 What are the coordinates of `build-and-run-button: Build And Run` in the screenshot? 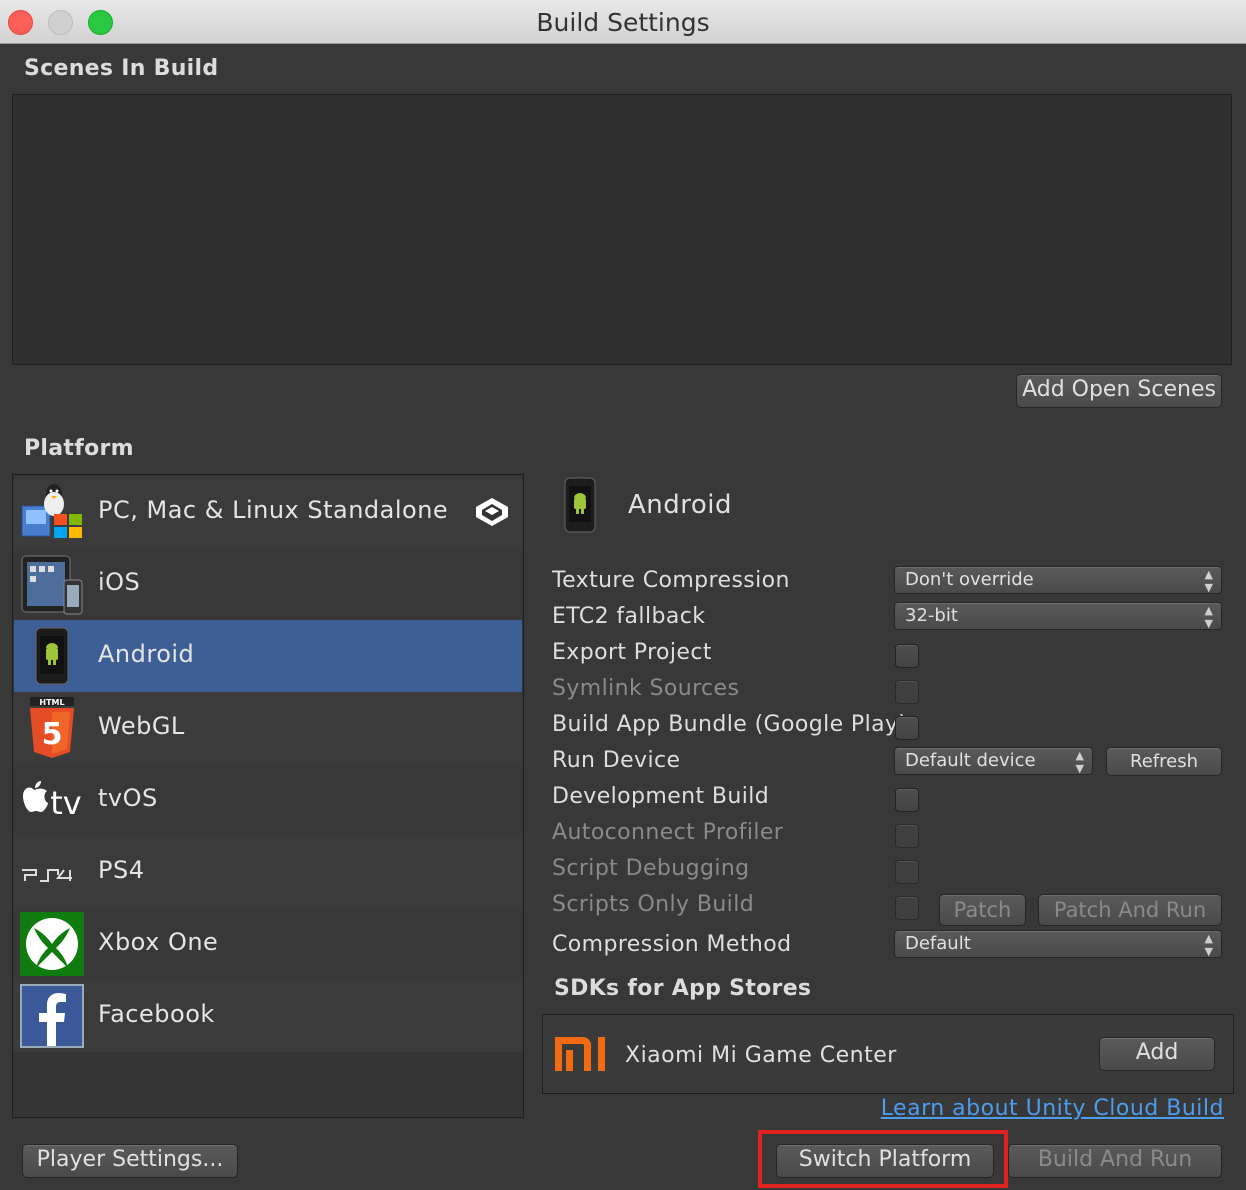 It's located at (1115, 1161).